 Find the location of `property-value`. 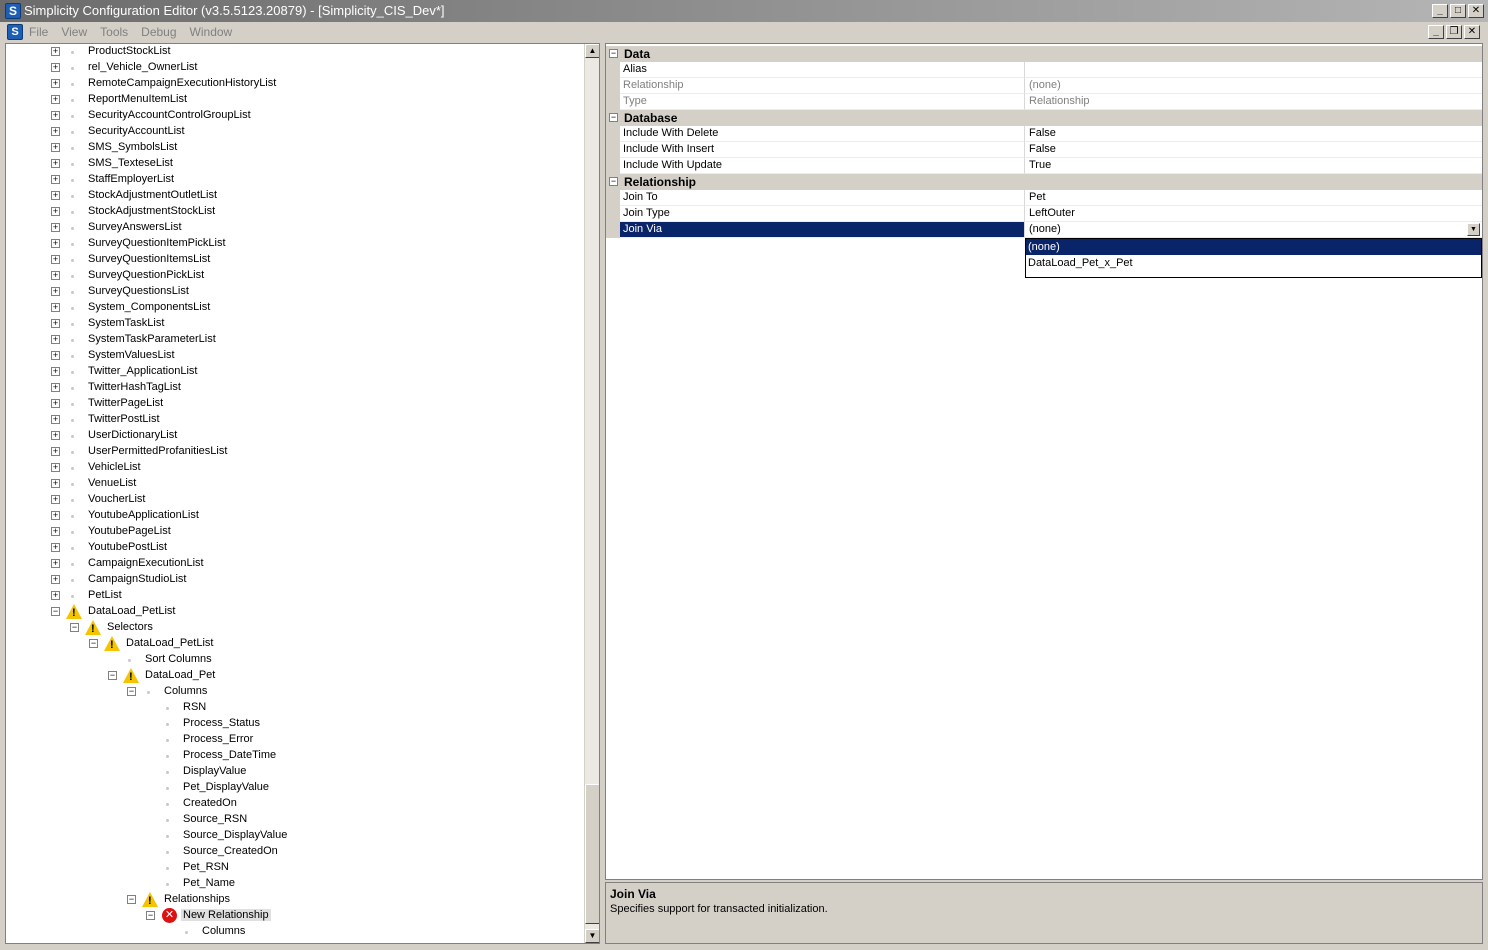

property-value is located at coordinates (1253, 70).